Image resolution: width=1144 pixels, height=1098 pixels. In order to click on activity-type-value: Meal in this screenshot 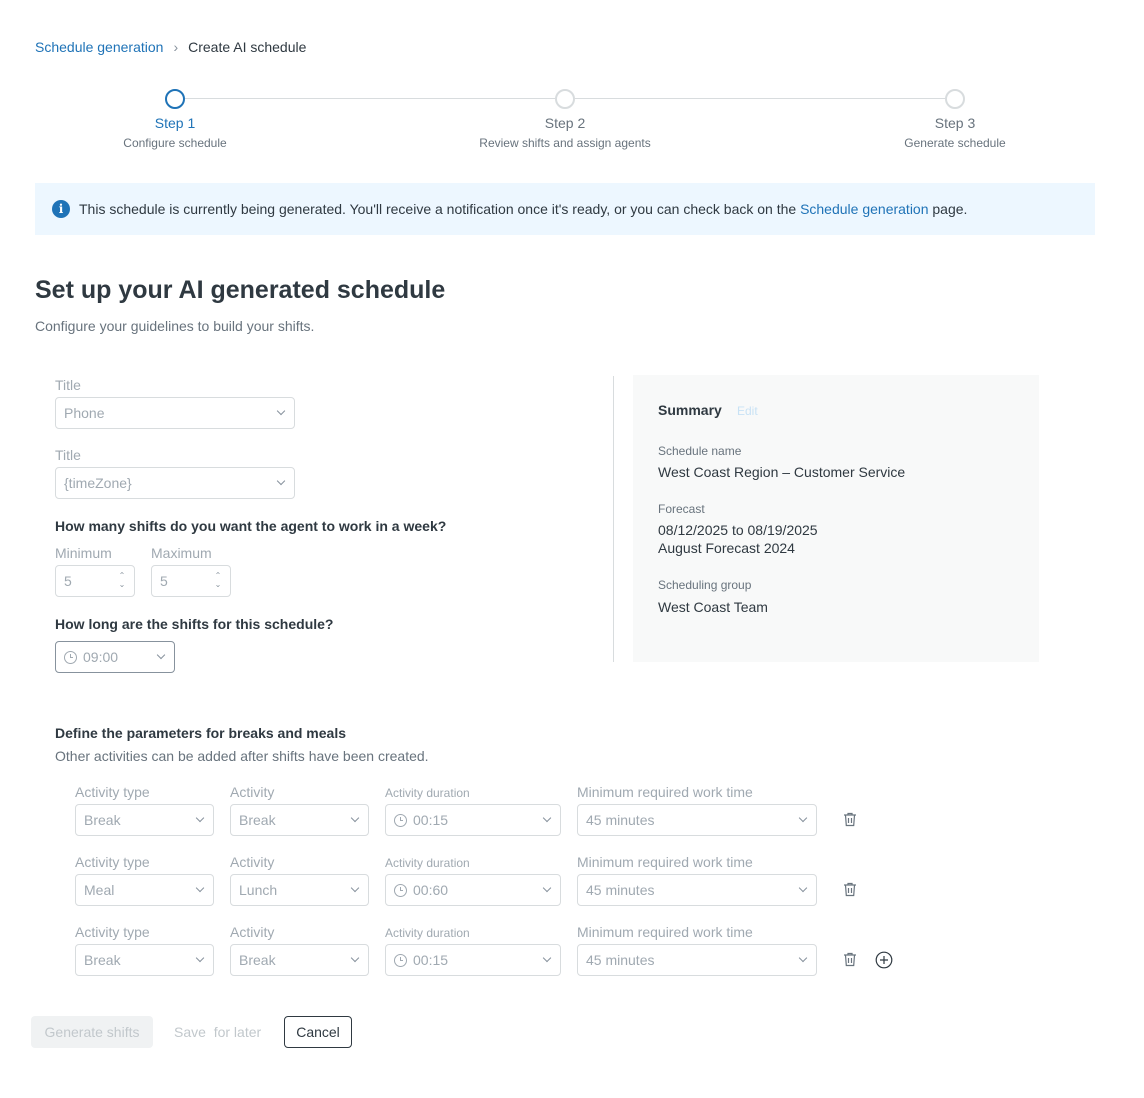, I will do `click(99, 890)`.